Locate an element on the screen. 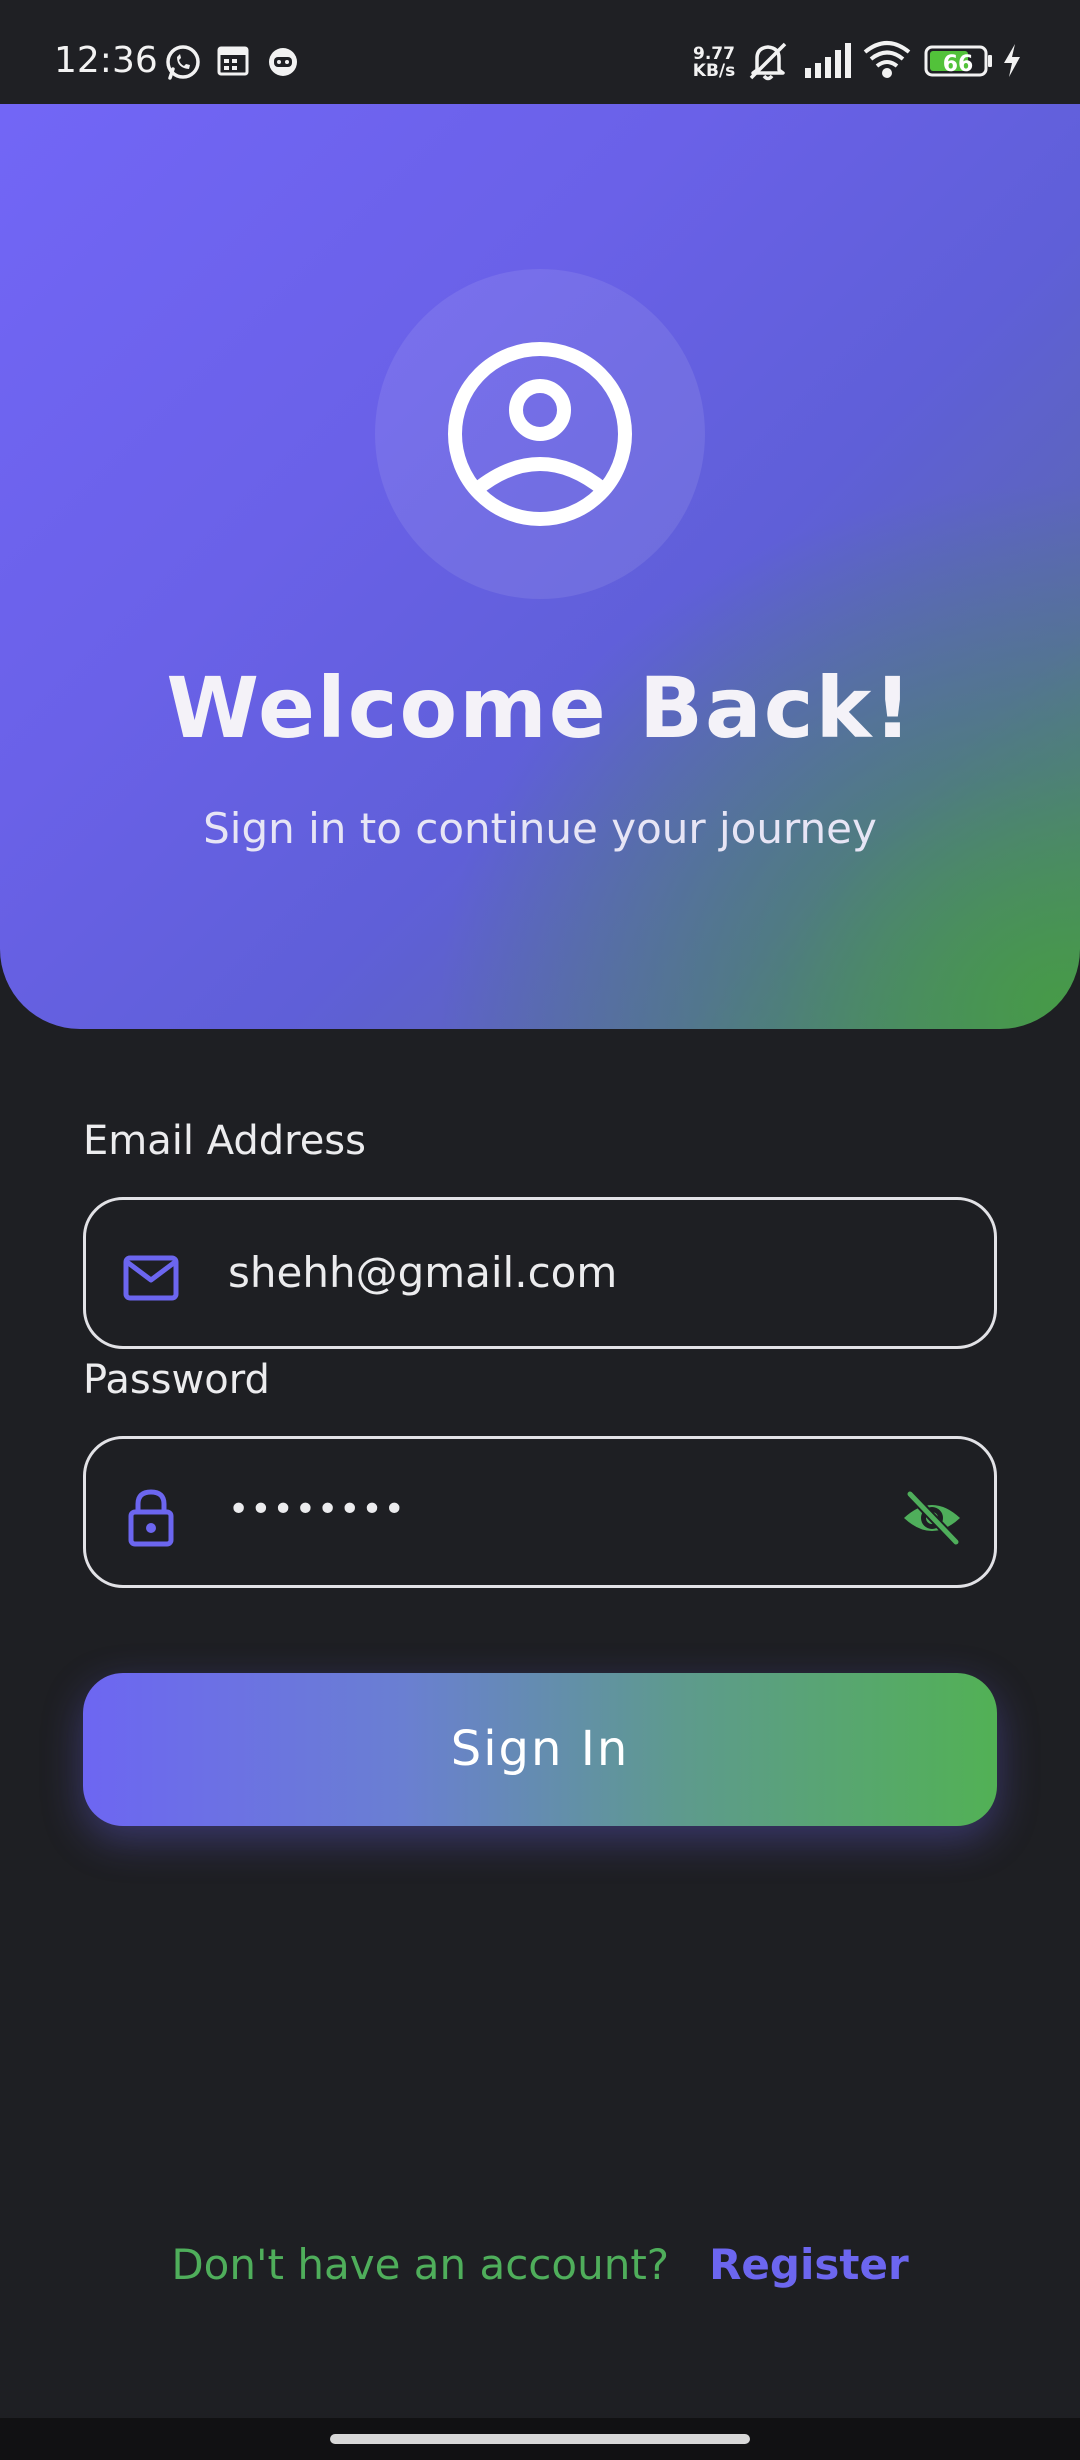 This screenshot has height=2460, width=1080. register-link: Register is located at coordinates (809, 2264).